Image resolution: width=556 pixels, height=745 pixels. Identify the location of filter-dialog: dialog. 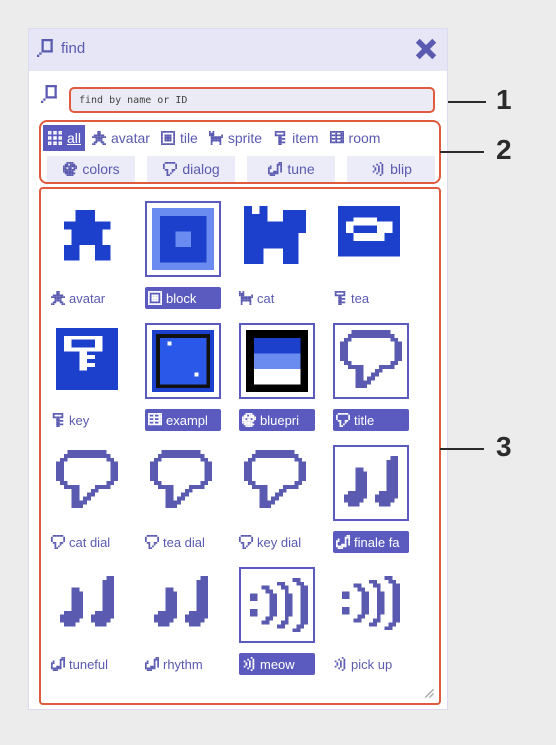
(191, 169).